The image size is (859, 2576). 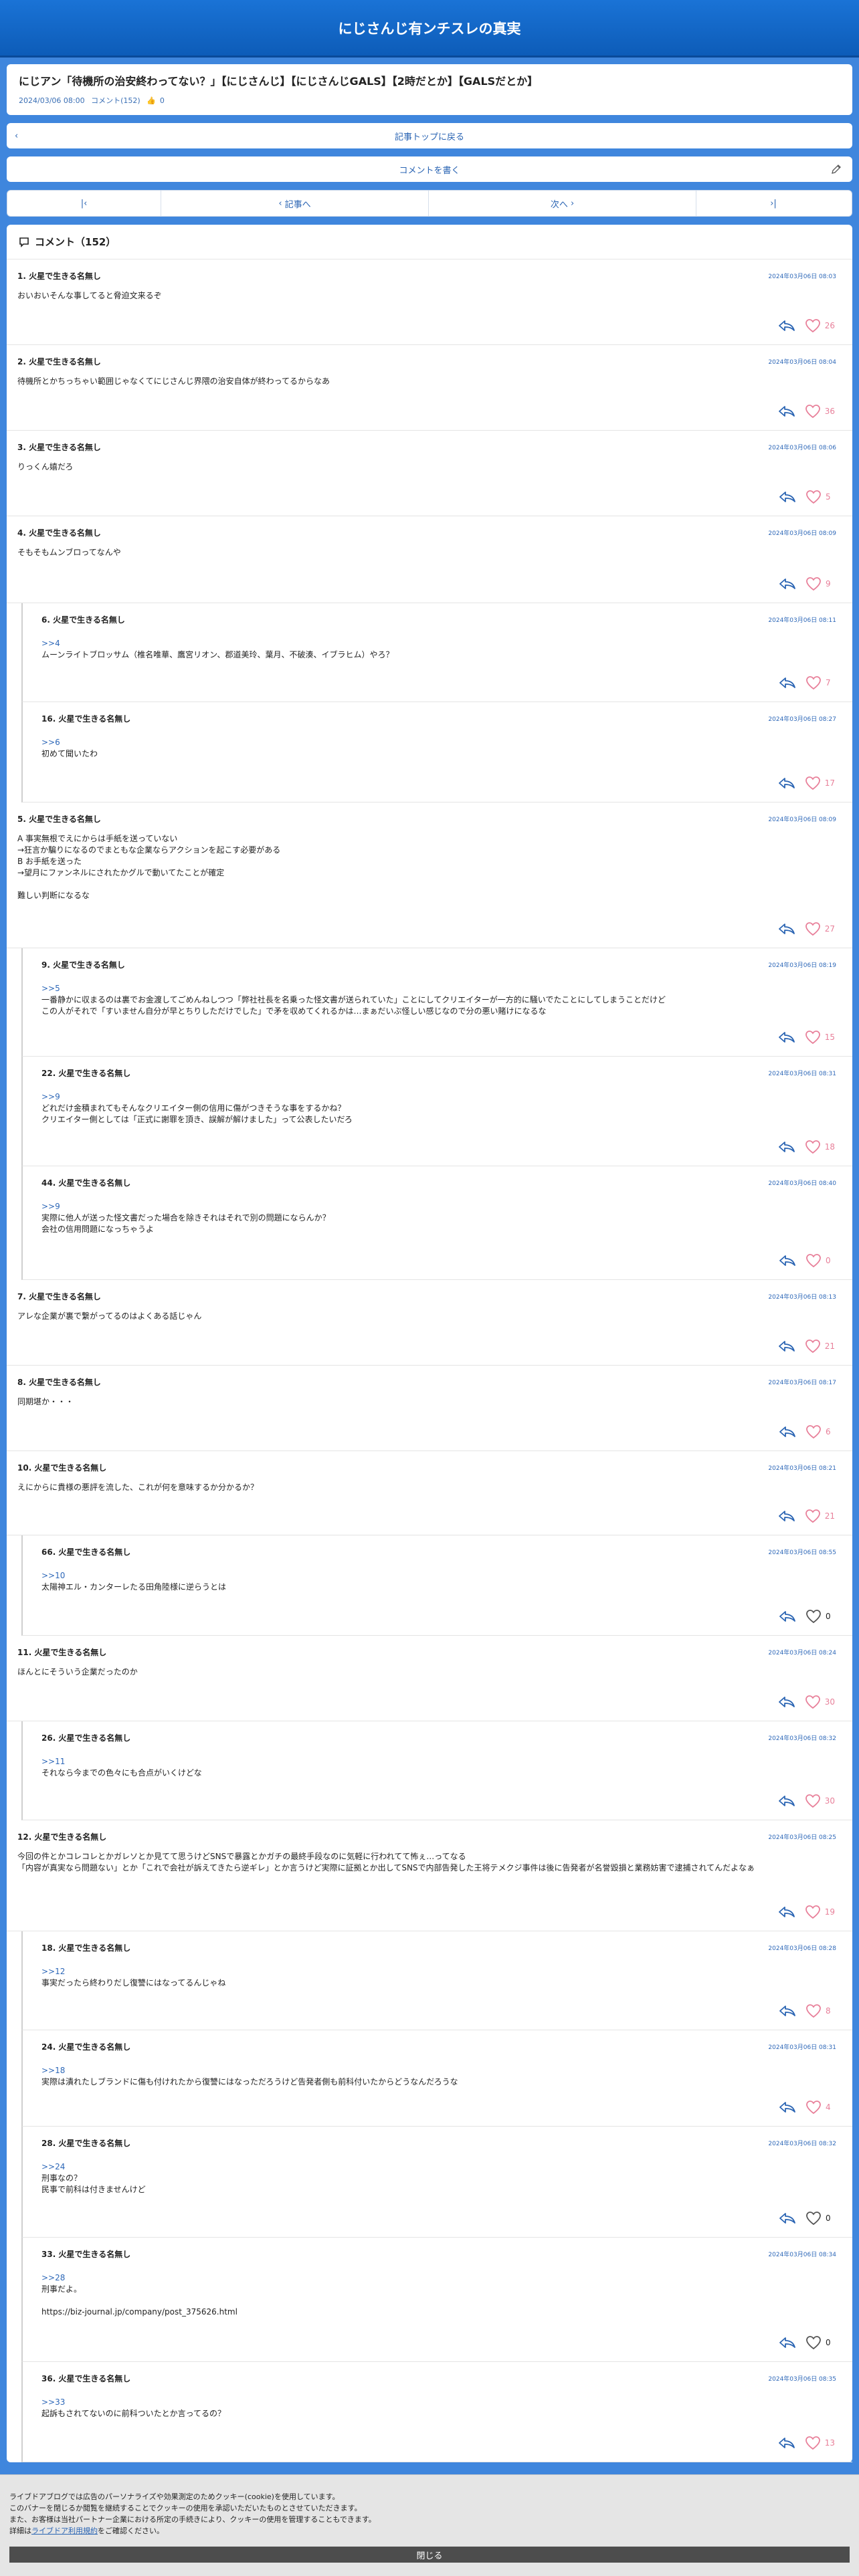 What do you see at coordinates (828, 2107) in the screenshot?
I see `like-count: 4` at bounding box center [828, 2107].